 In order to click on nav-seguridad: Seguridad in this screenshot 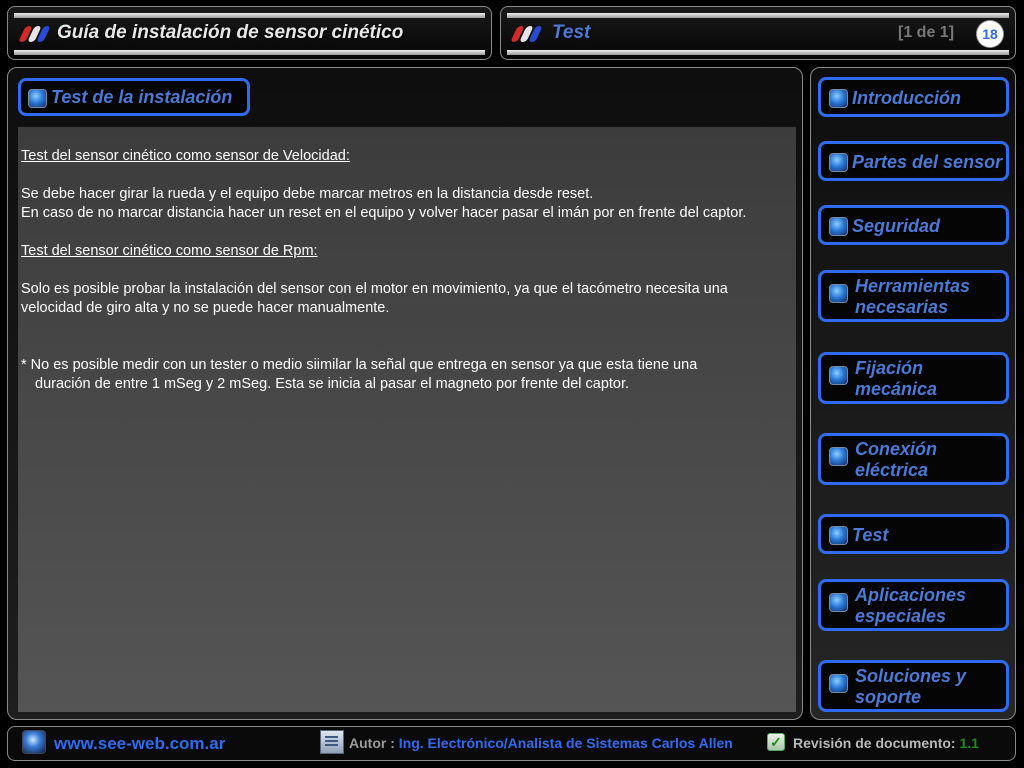, I will do `click(913, 225)`.